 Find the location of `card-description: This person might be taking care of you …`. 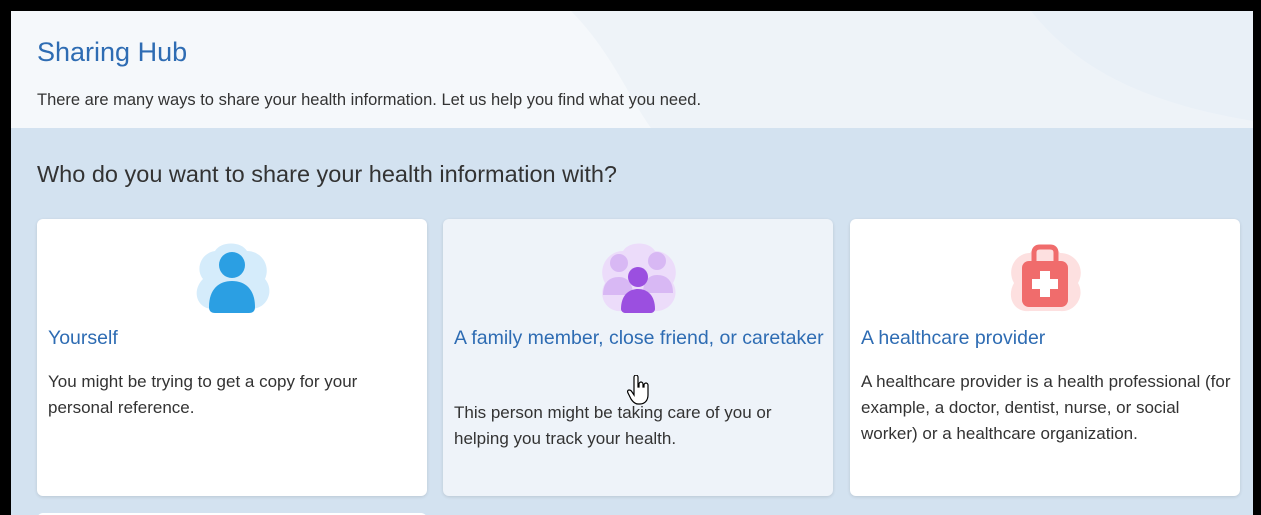

card-description: This person might be taking care of you … is located at coordinates (613, 425).